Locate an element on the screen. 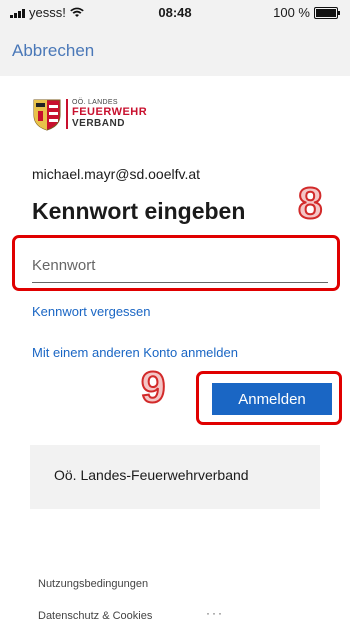 The width and height of the screenshot is (350, 624). password-input is located at coordinates (180, 266).